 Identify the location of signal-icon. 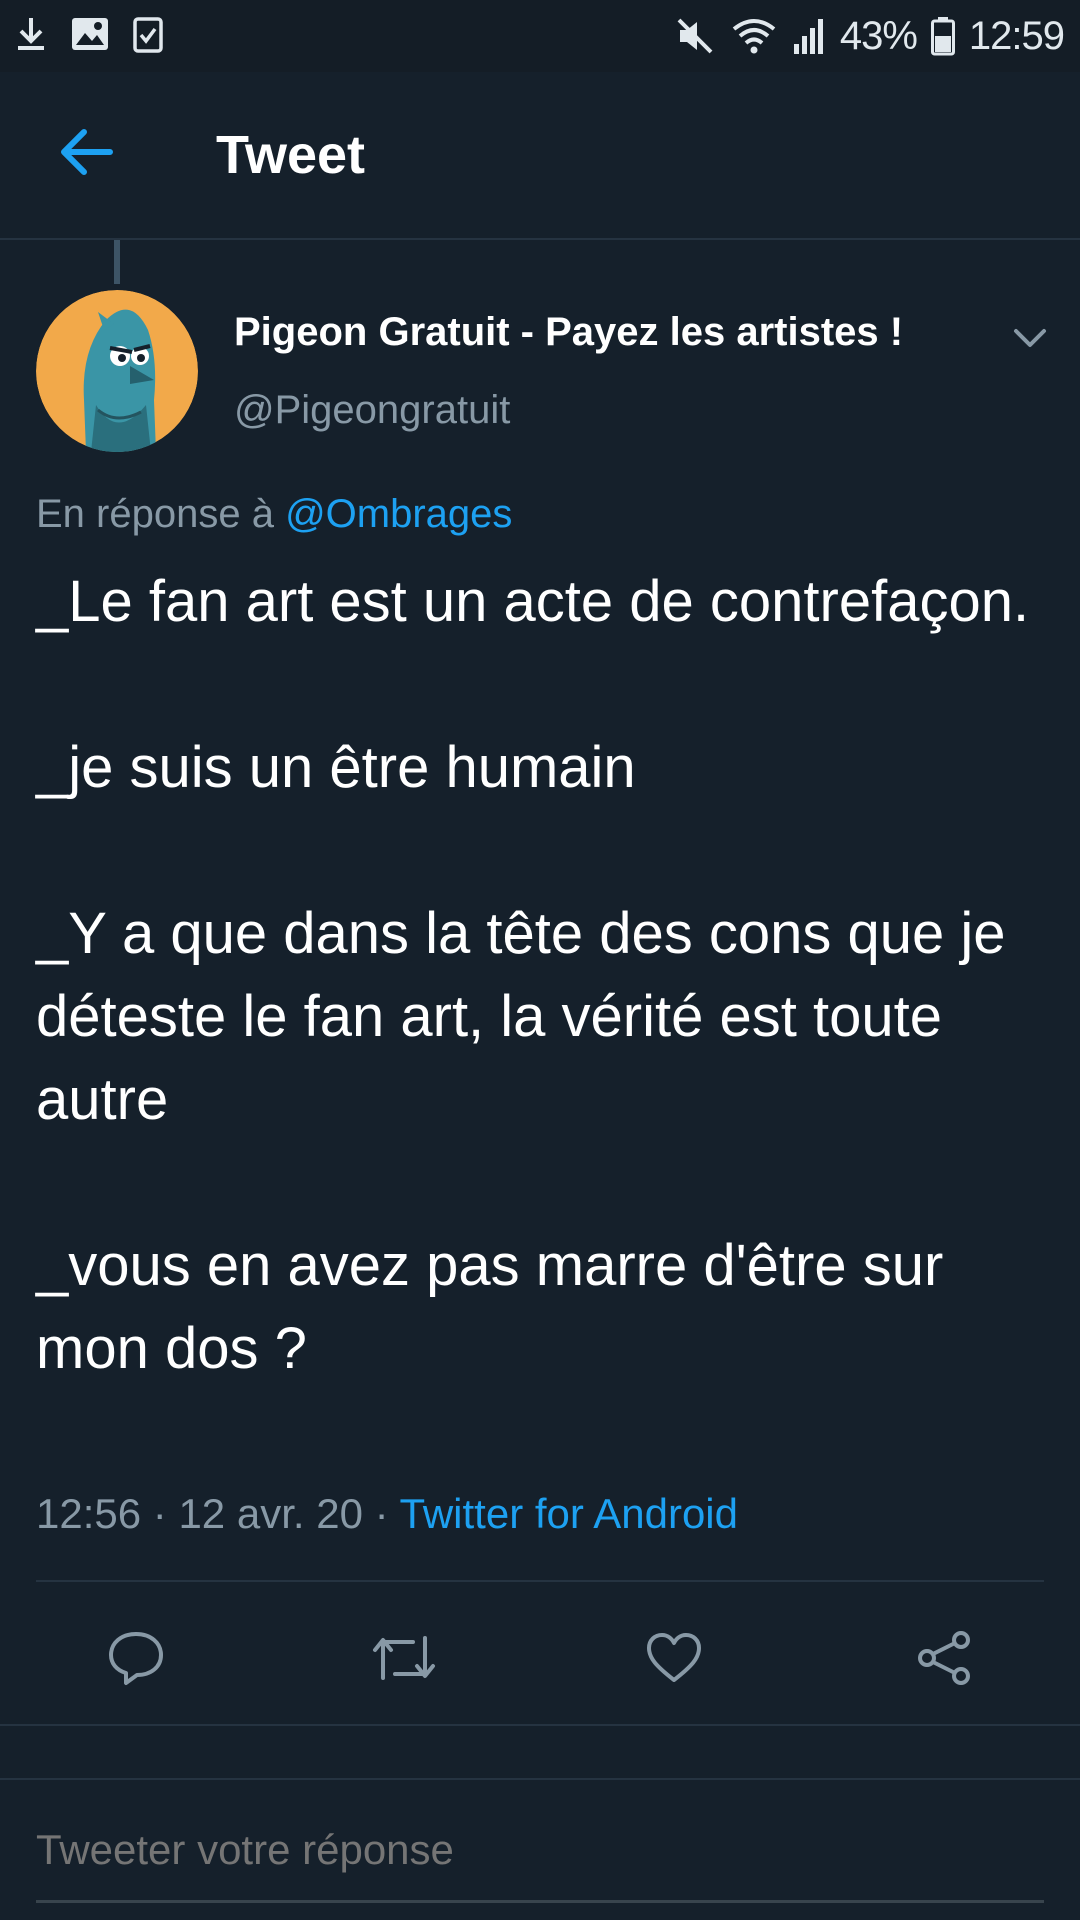
(808, 36).